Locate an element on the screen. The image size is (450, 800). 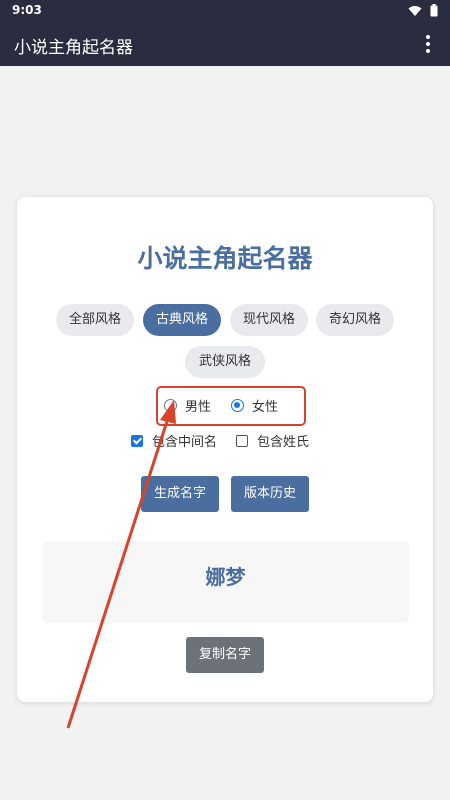
gender-female-option: 女性 is located at coordinates (254, 405).